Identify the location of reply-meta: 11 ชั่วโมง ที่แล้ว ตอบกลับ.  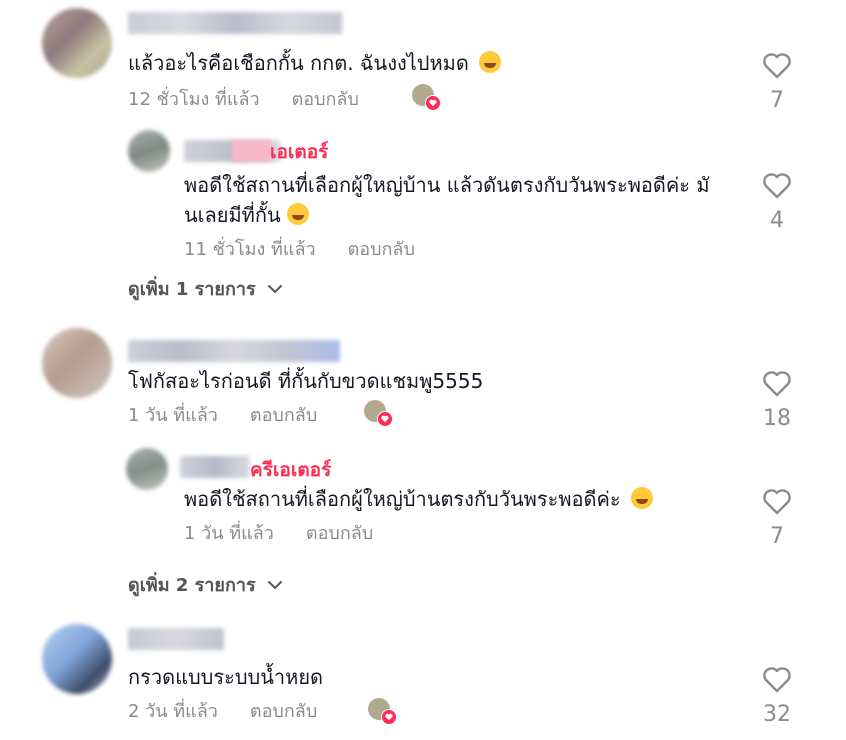
(299, 248).